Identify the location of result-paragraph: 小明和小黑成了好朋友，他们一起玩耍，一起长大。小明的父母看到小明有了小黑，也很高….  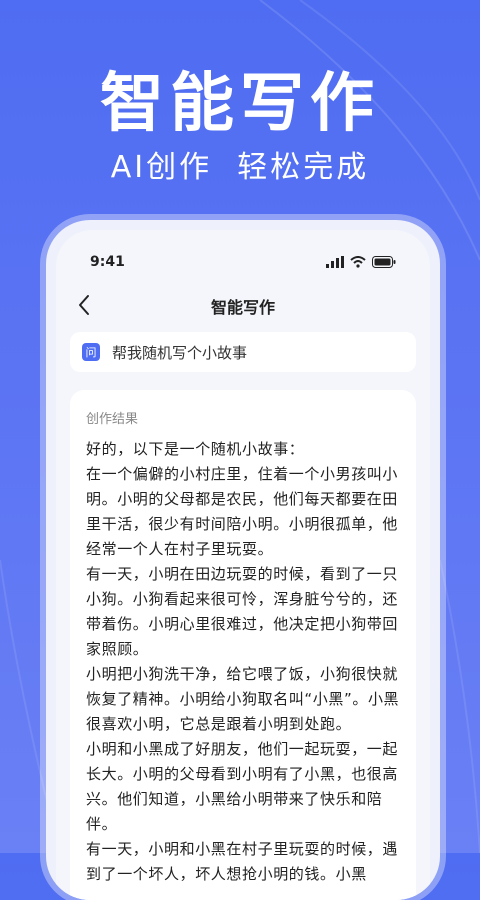
(242, 786).